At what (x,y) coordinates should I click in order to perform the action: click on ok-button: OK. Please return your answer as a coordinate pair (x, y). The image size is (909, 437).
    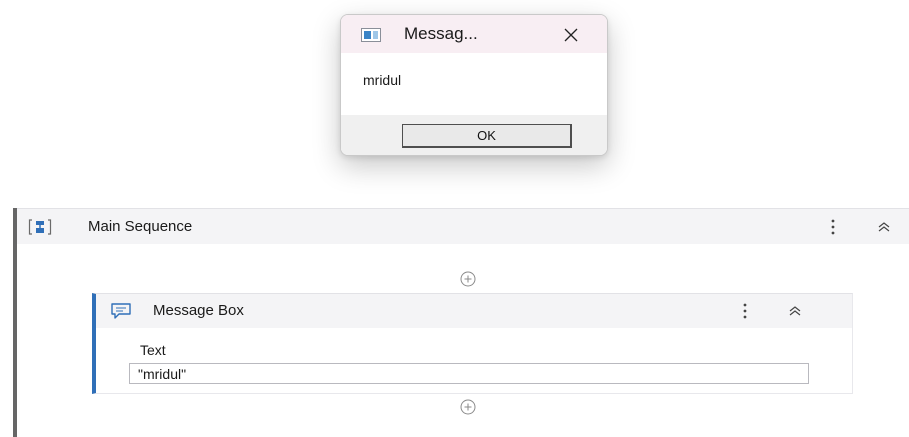
    Looking at the image, I should click on (487, 136).